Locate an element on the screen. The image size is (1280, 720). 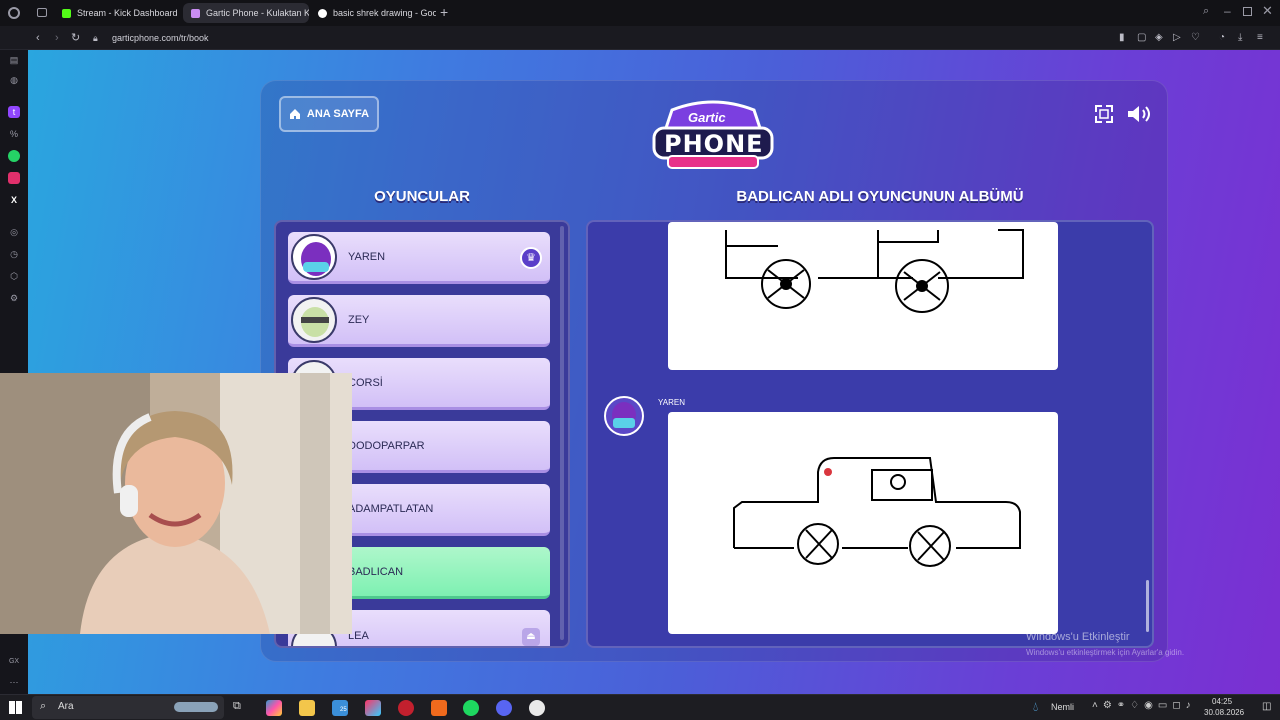
album-author-avatar is located at coordinates (624, 416).